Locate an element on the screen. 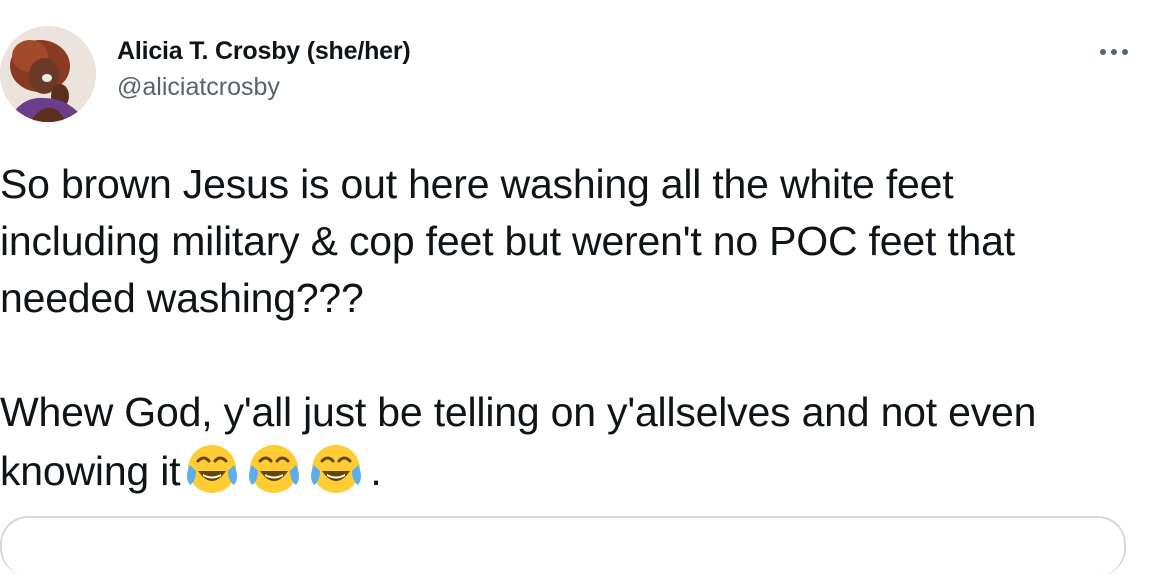  quoted-card is located at coordinates (563, 546).